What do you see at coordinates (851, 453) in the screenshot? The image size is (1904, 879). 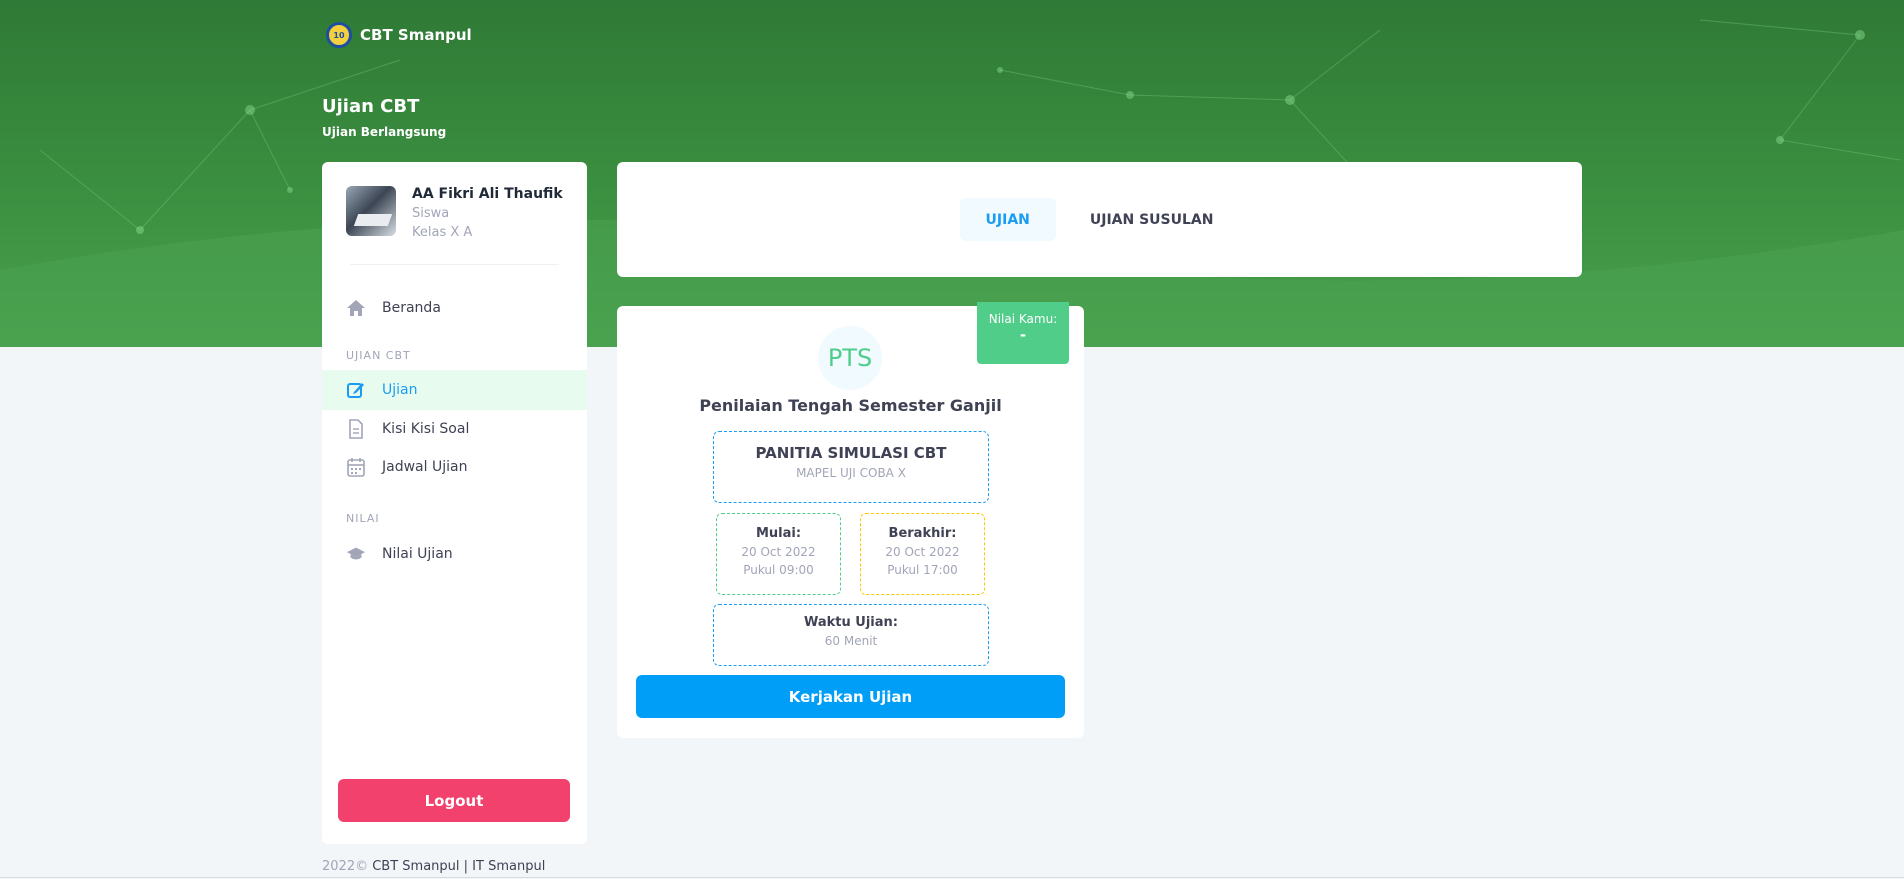 I see `organizer-name: PANITIA SIMULASI CBT` at bounding box center [851, 453].